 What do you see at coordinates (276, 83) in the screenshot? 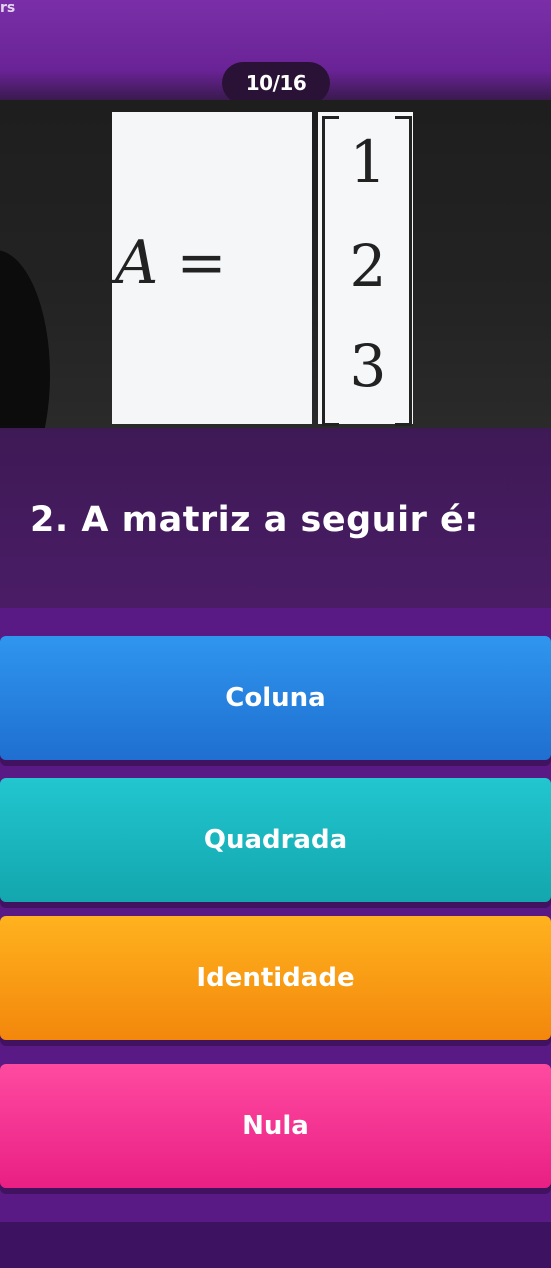
I see `question-progress: 10/16` at bounding box center [276, 83].